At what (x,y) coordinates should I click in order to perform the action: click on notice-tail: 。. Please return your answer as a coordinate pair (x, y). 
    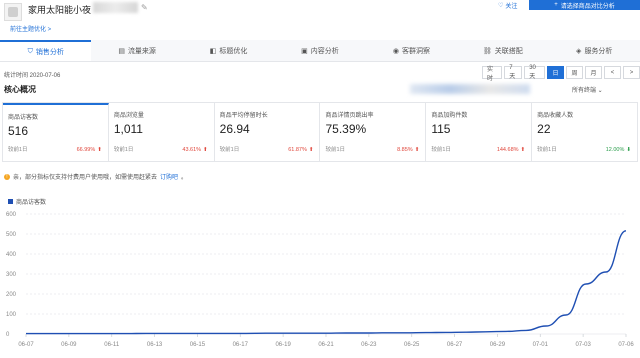
    Looking at the image, I should click on (184, 178).